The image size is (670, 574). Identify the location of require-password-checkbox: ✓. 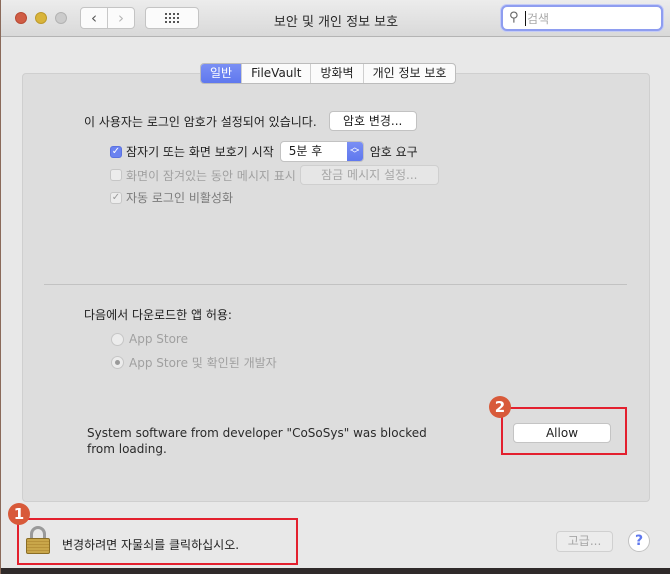
(116, 151).